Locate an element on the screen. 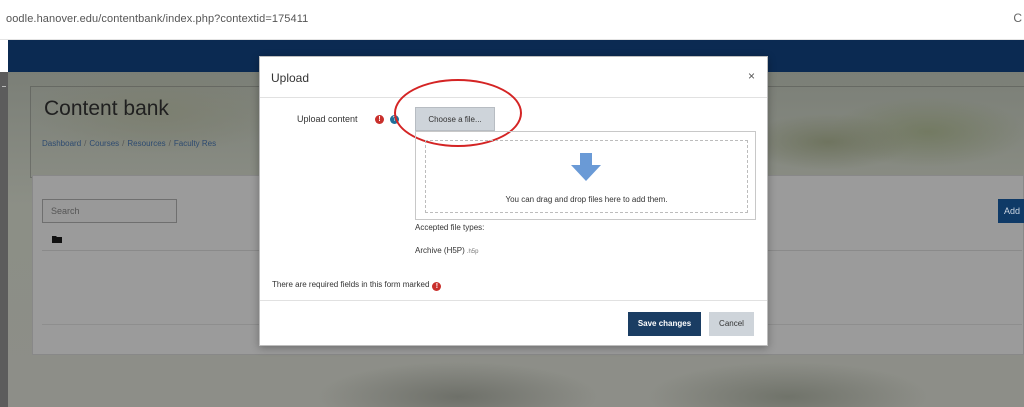 The height and width of the screenshot is (407, 1024). folder-icon is located at coordinates (57, 239).